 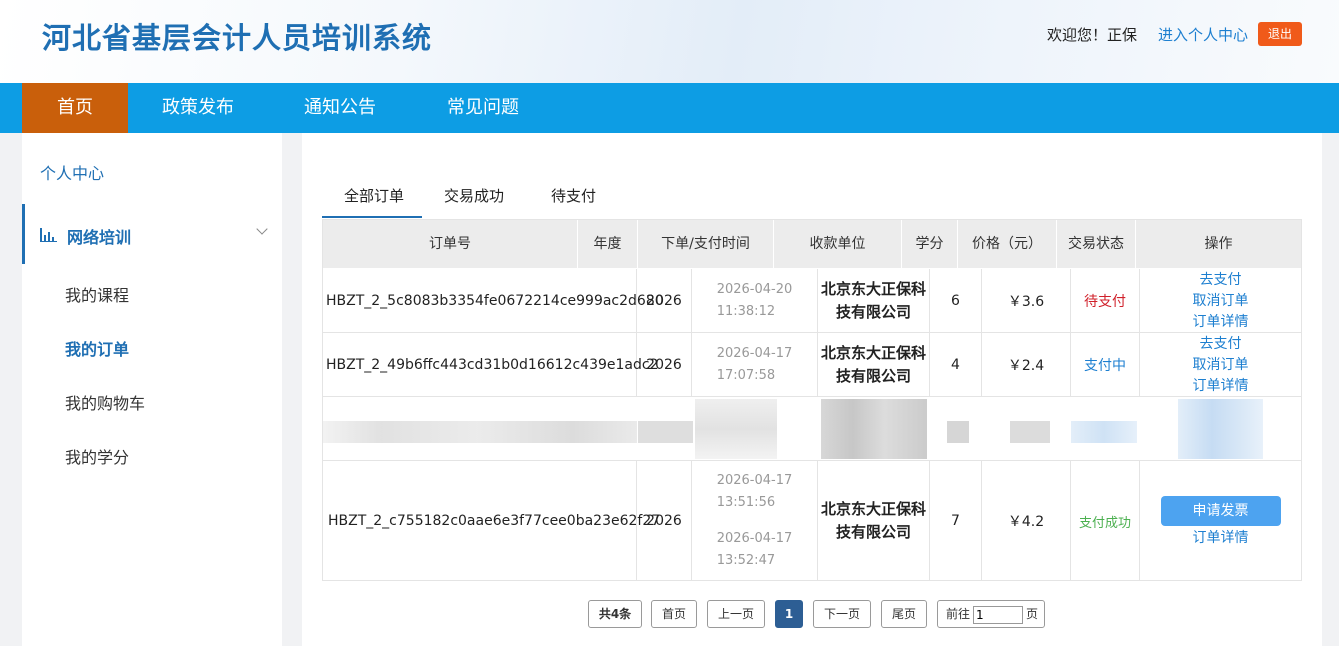 What do you see at coordinates (956, 521) in the screenshot?
I see `order-credits: 7` at bounding box center [956, 521].